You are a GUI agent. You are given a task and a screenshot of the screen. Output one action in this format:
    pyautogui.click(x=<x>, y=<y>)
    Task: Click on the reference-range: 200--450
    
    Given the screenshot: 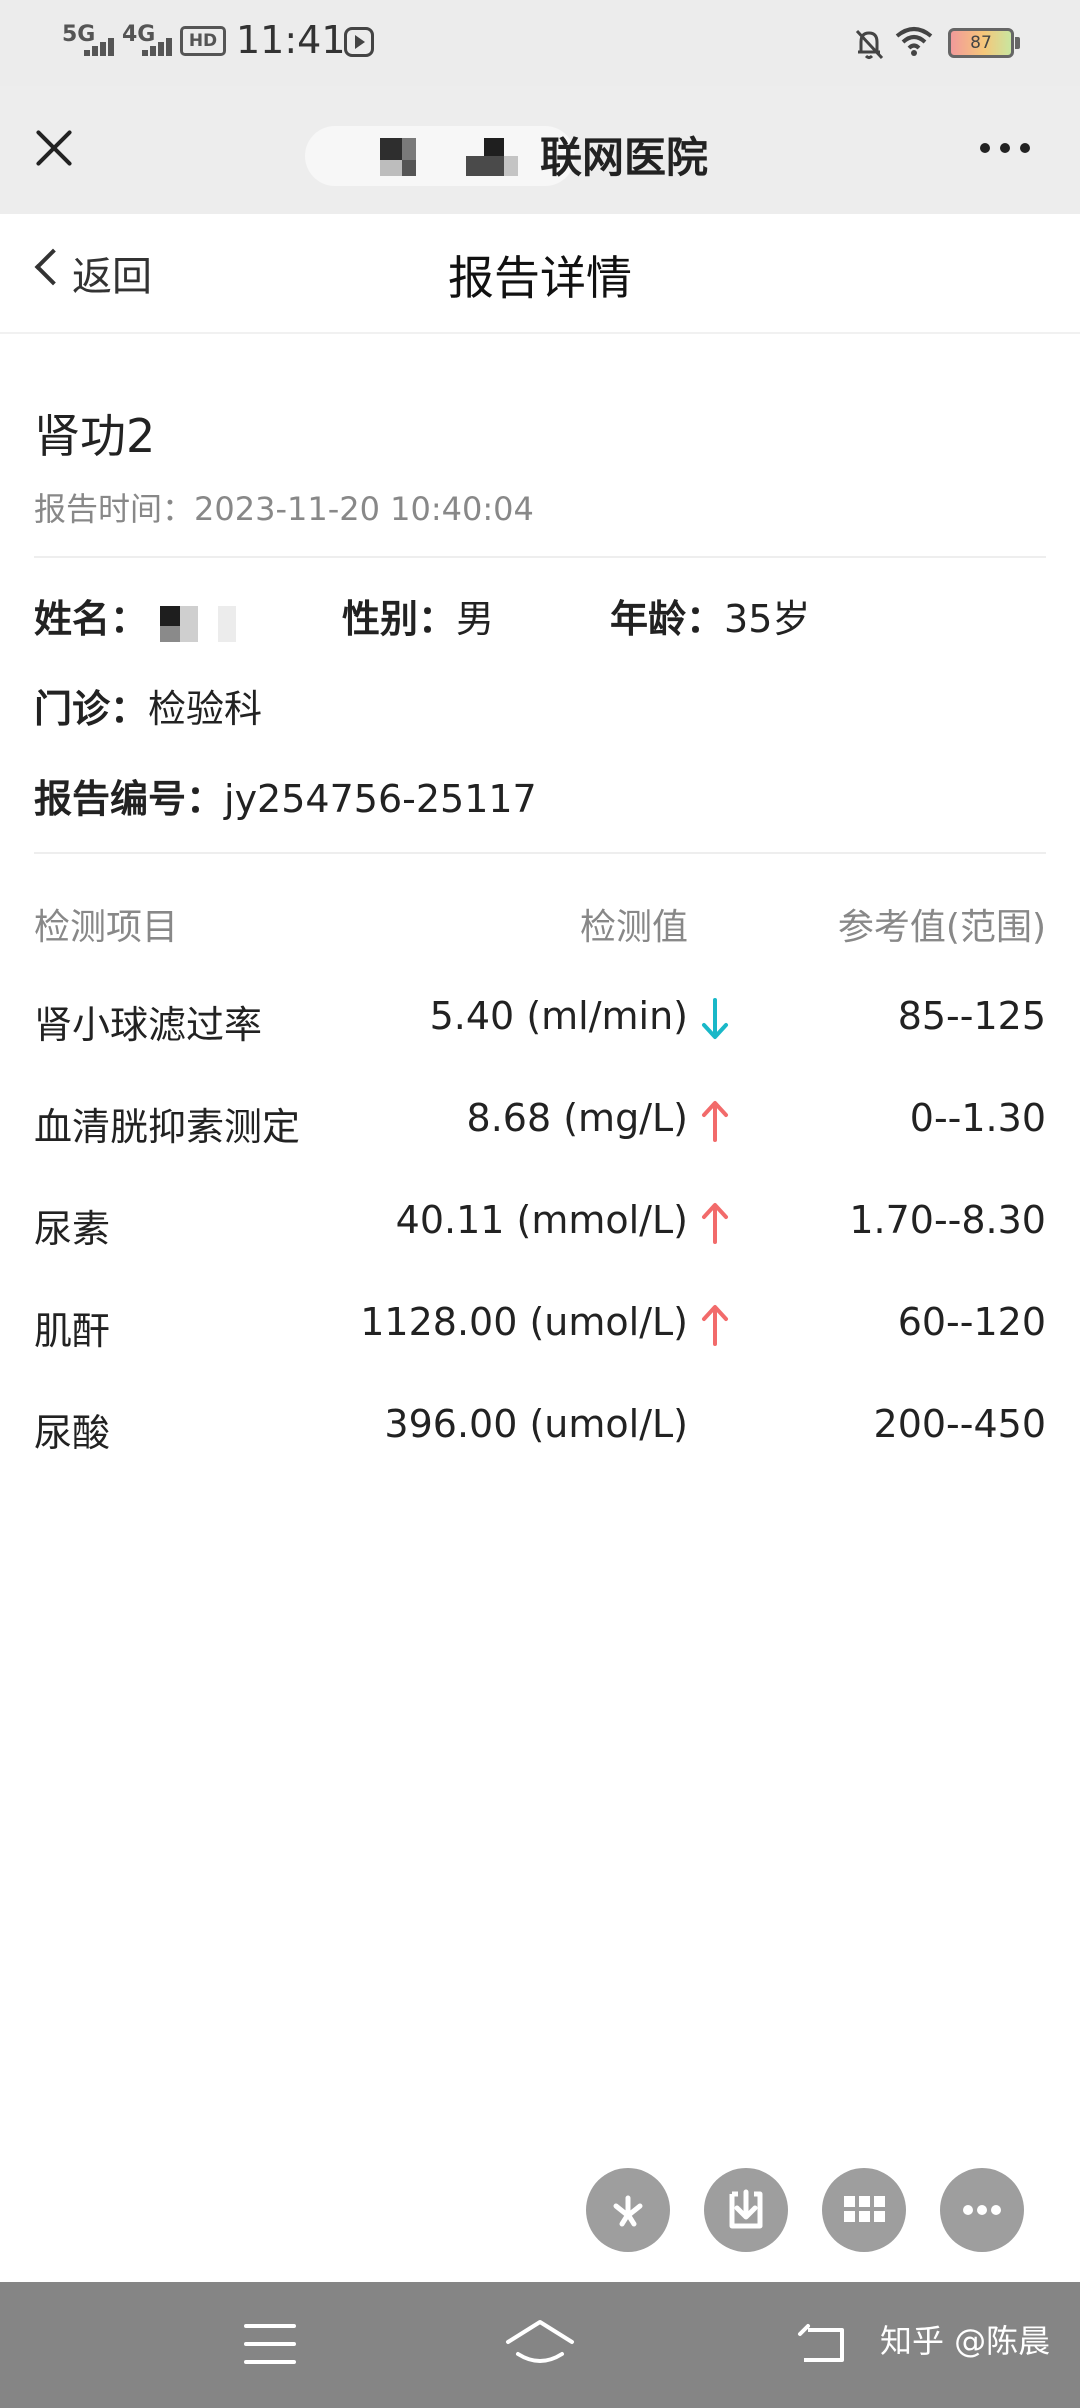 What is the action you would take?
    pyautogui.click(x=959, y=1424)
    